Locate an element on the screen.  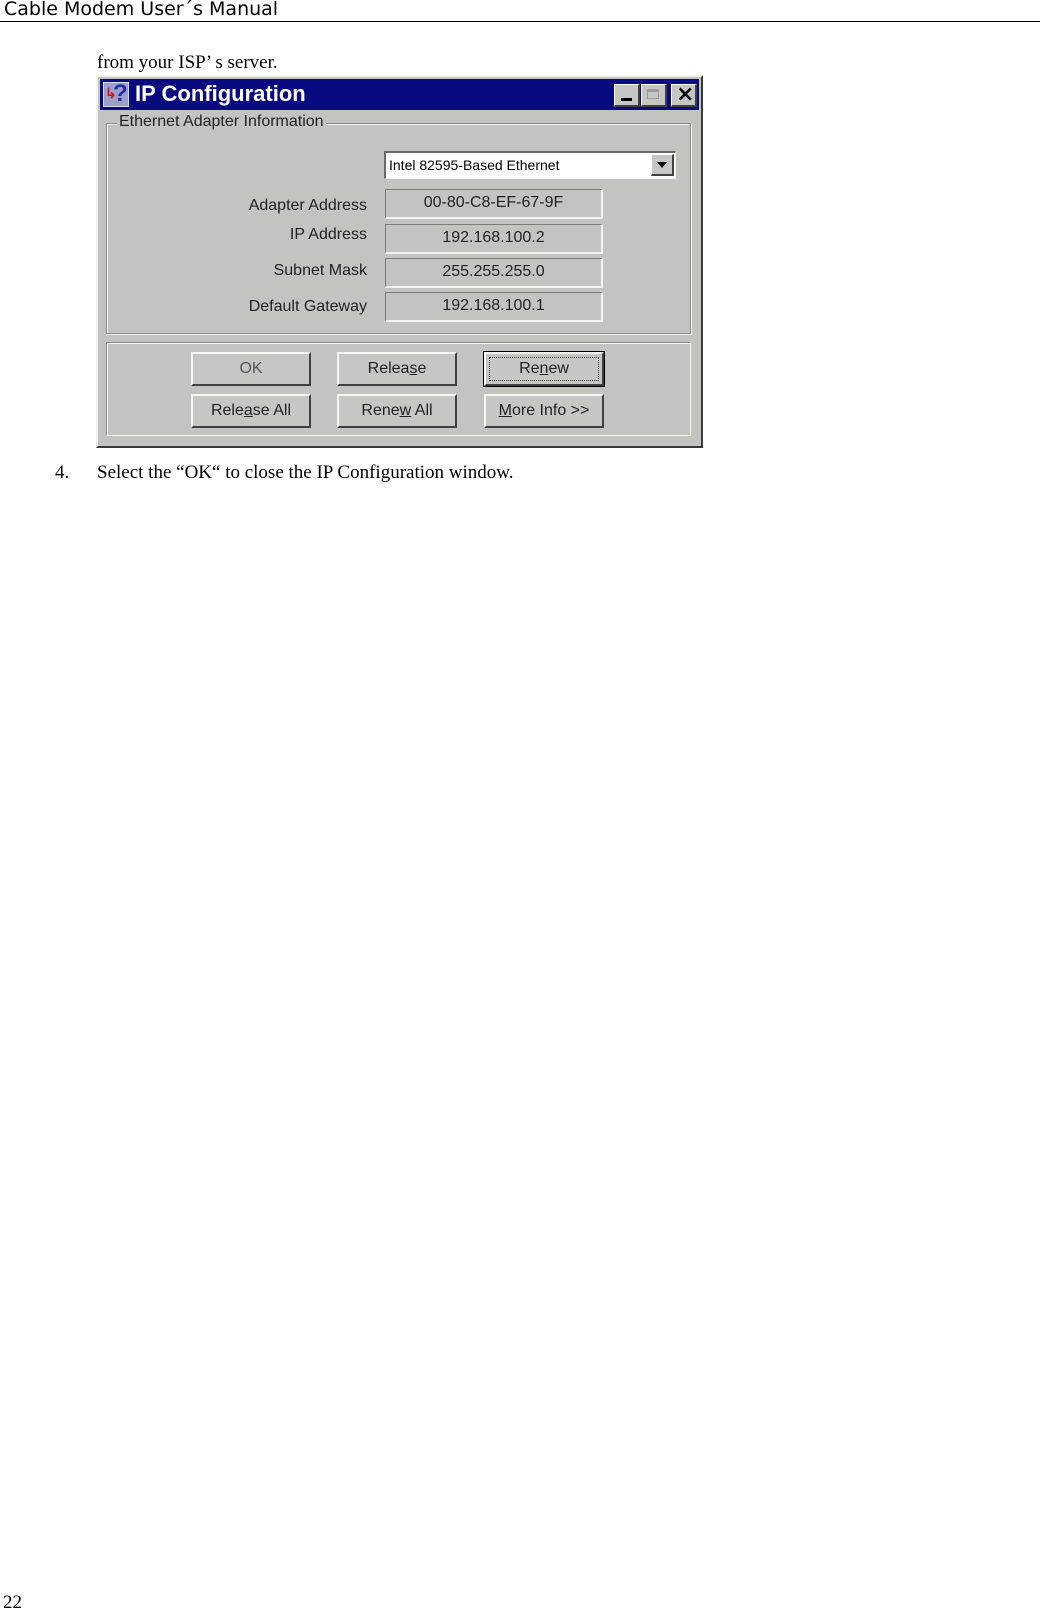
dropdown-arrow-button is located at coordinates (662, 165).